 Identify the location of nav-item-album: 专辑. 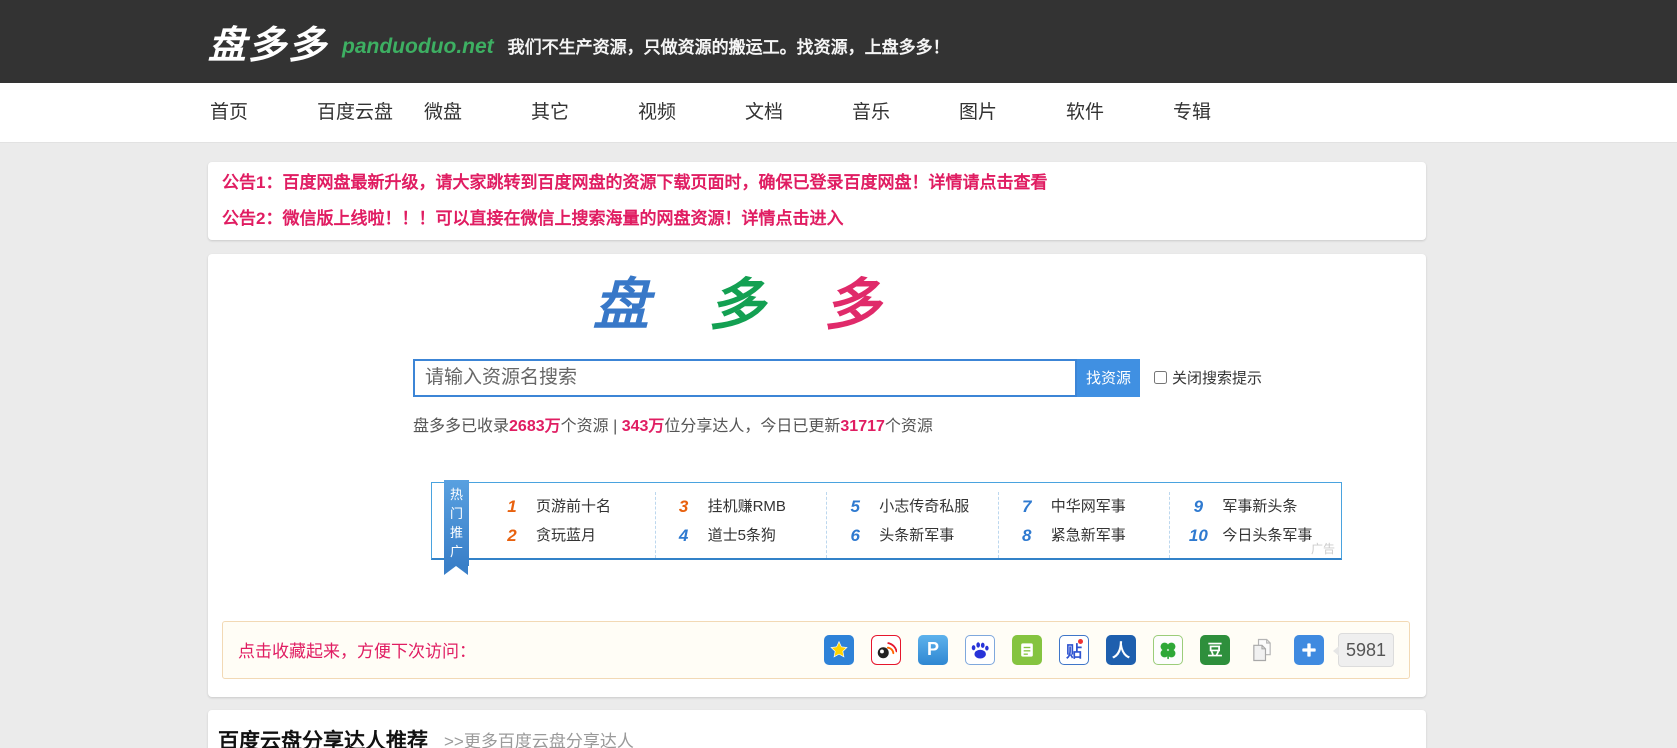
(1226, 113).